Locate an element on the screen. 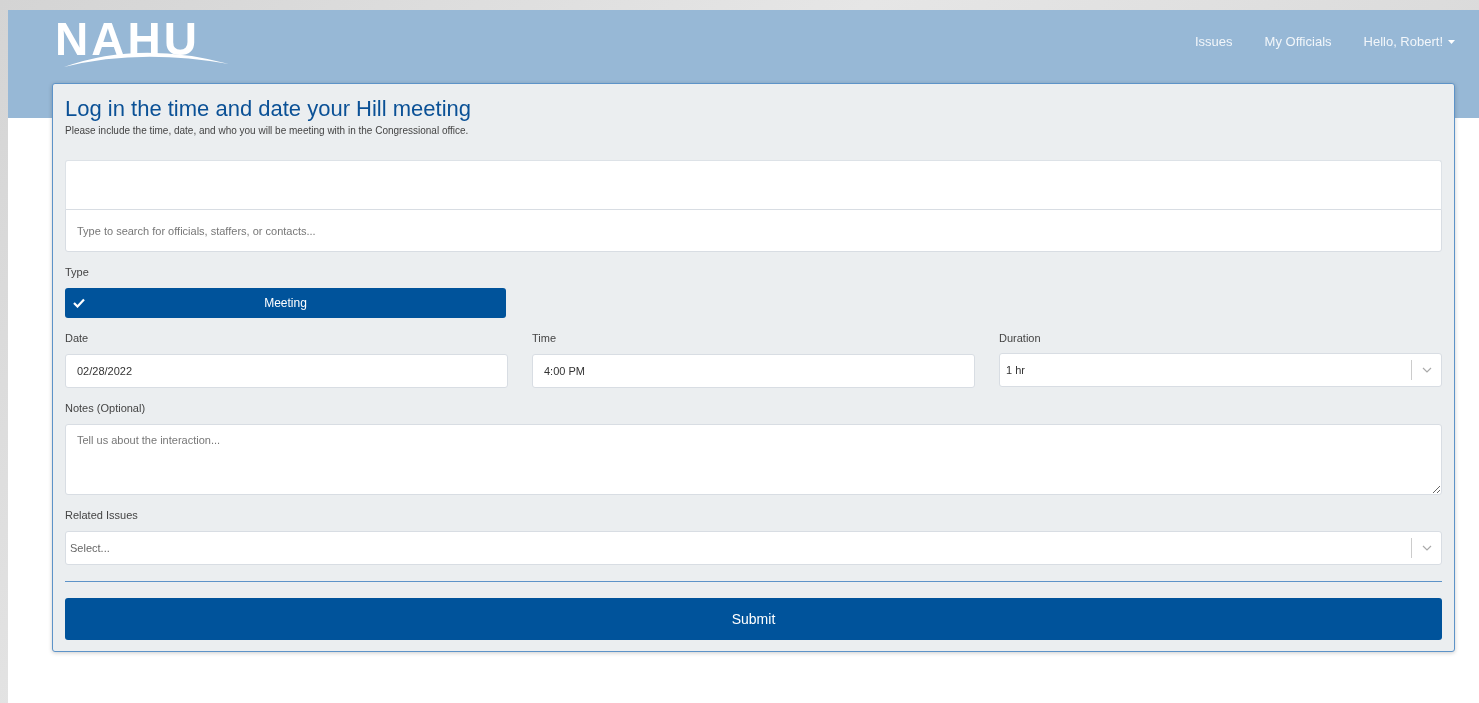  field-label: Duration is located at coordinates (1020, 338).